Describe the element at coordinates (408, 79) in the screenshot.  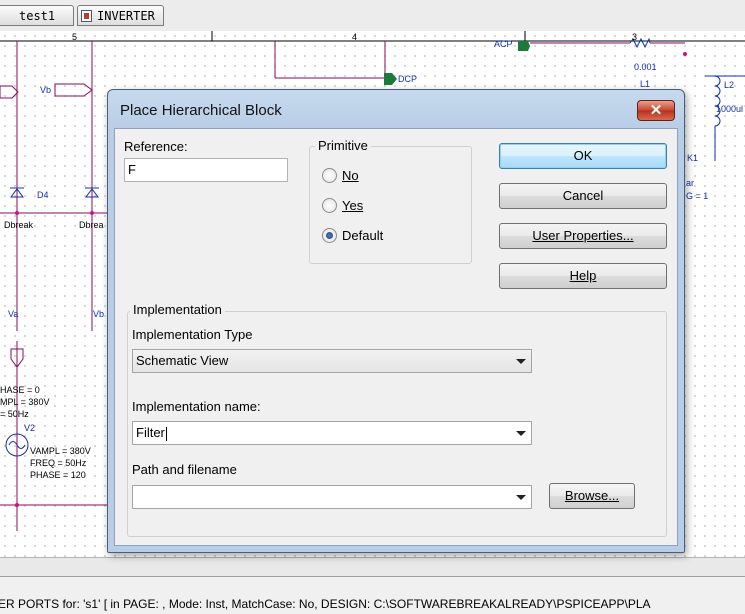
I see `net-label-dcp: DCP` at that location.